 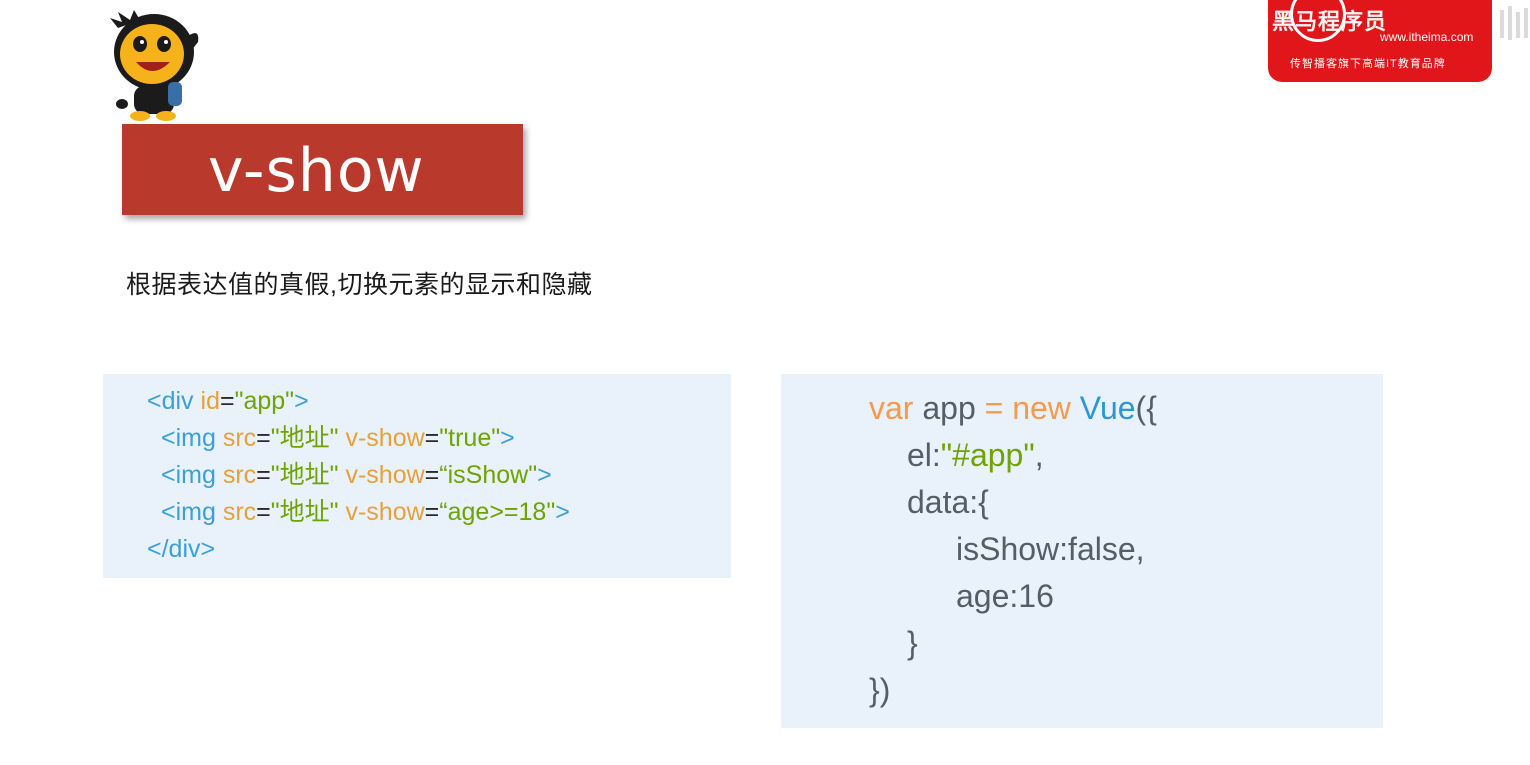 I want to click on code-token: “isShow", so click(x=488, y=475).